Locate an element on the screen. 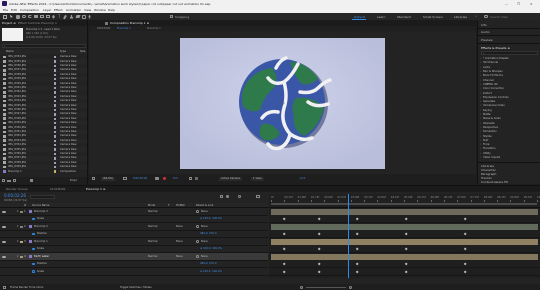 The height and width of the screenshot is (290, 540). blend-mode-dropdown: Normal is located at coordinates (152, 212).